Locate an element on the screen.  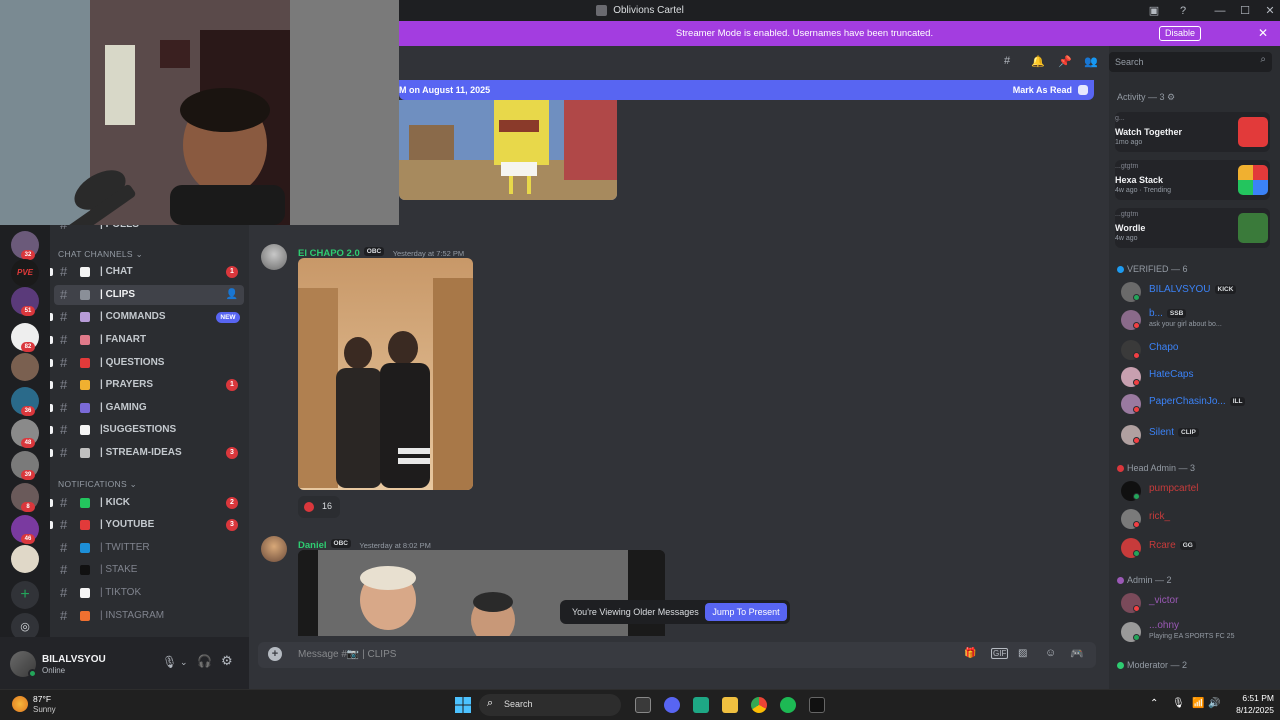
channel-item: # | STAKE is located at coordinates (149, 570).